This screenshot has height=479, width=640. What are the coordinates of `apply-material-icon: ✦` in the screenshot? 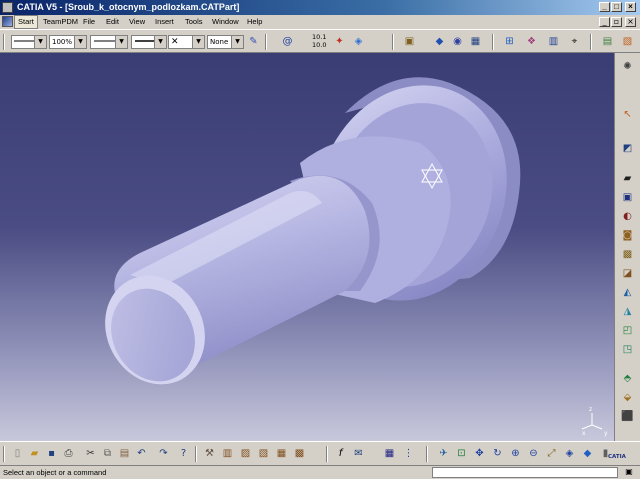 It's located at (339, 41).